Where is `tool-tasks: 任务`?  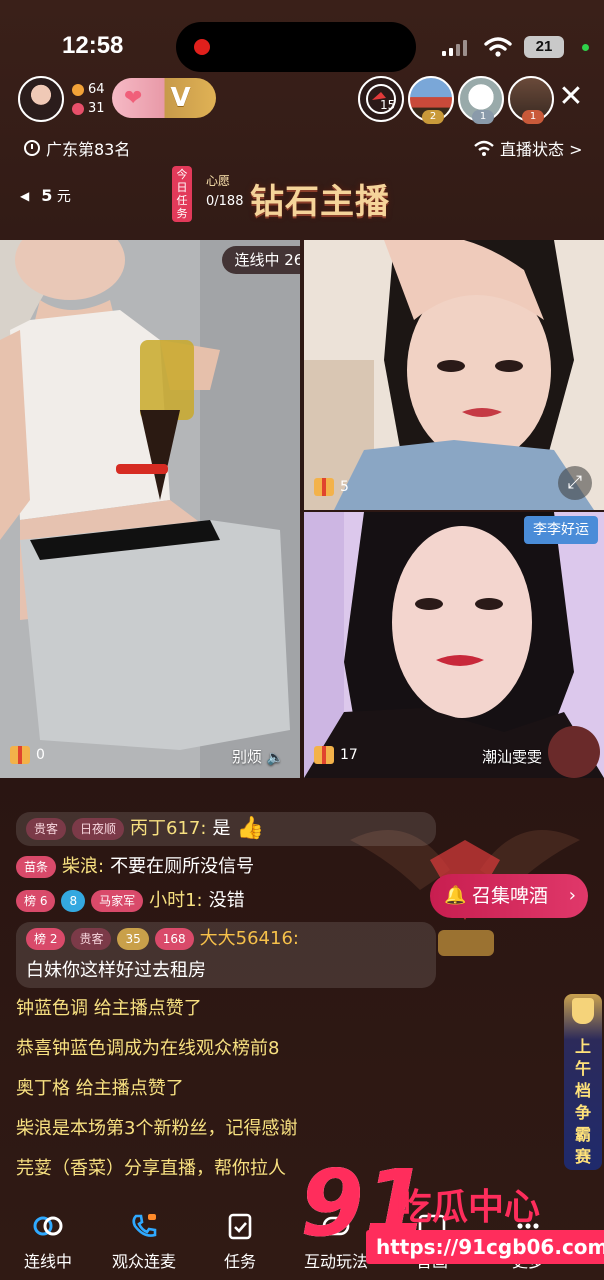
tool-tasks: 任务 is located at coordinates (240, 1239).